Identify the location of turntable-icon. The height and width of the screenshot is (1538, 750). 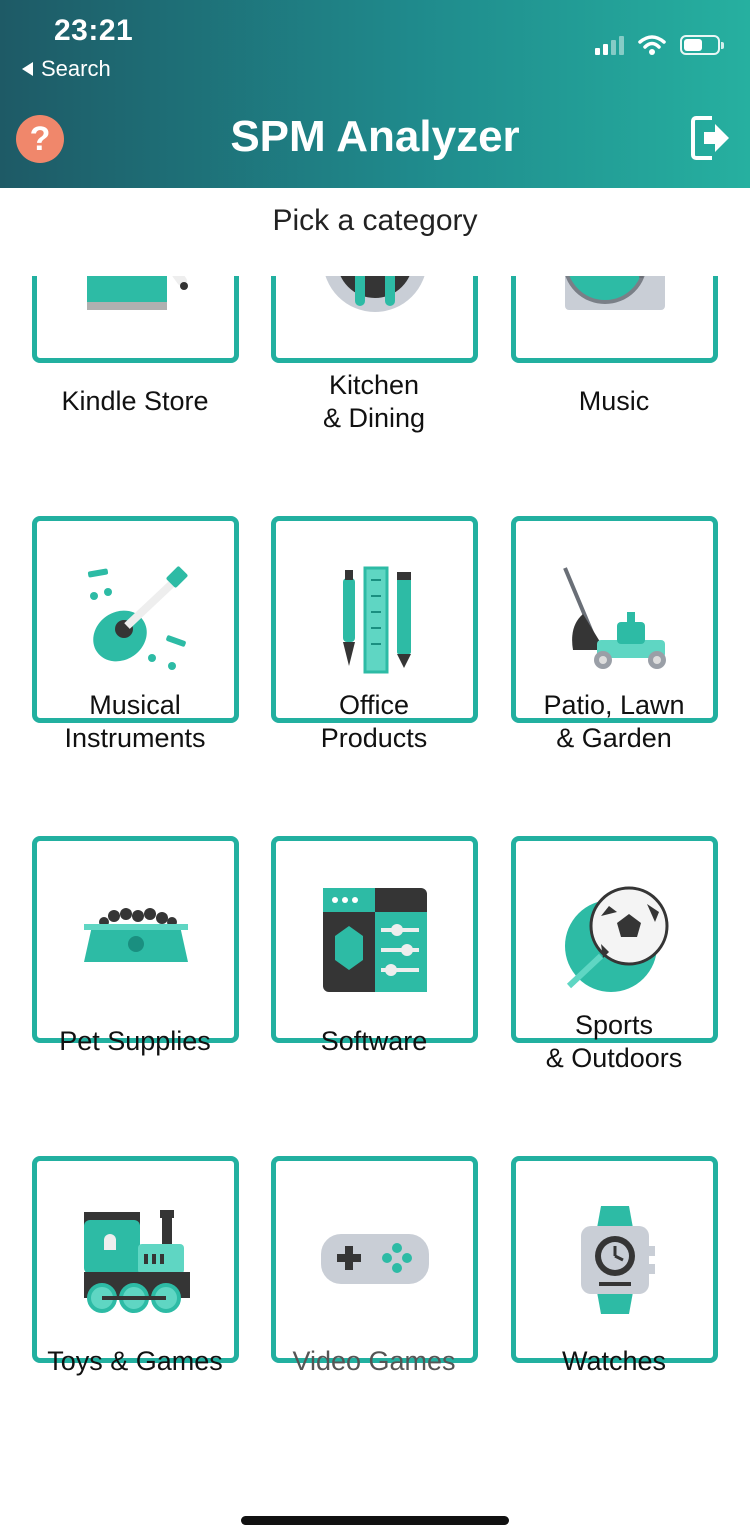
(615, 293).